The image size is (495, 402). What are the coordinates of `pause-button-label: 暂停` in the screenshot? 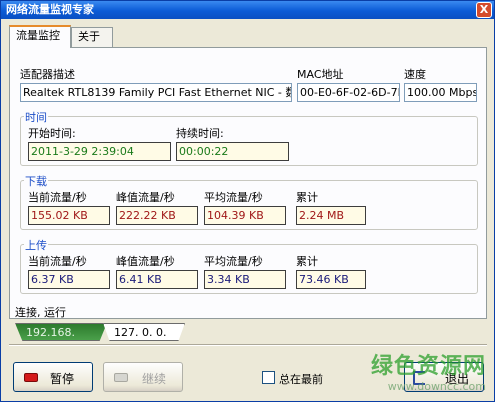 It's located at (62, 379).